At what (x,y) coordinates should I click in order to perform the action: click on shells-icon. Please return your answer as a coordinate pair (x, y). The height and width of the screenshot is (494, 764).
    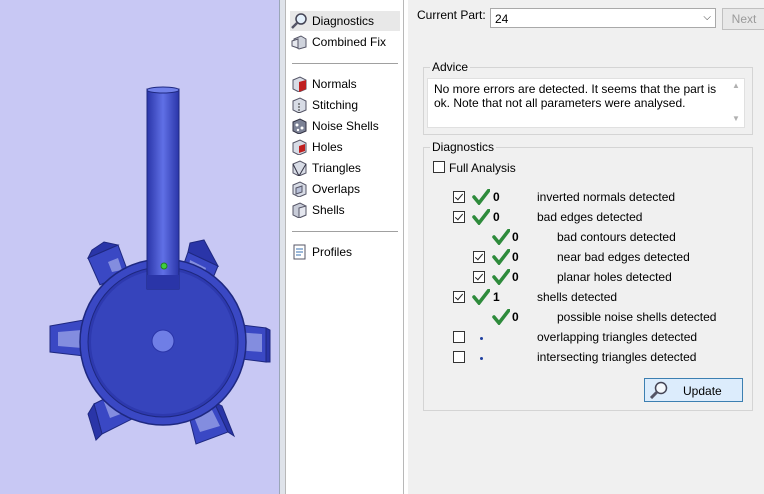
    Looking at the image, I should click on (299, 210).